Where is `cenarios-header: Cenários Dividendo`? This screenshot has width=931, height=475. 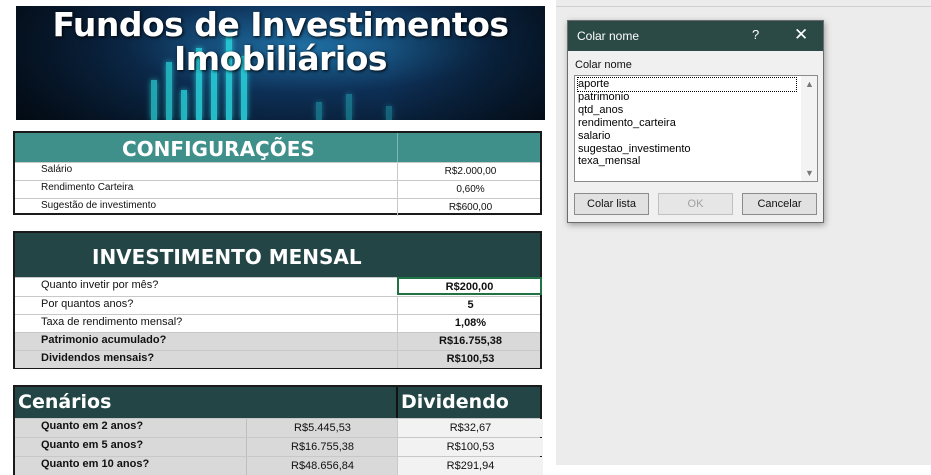 cenarios-header: Cenários Dividendo is located at coordinates (277, 402).